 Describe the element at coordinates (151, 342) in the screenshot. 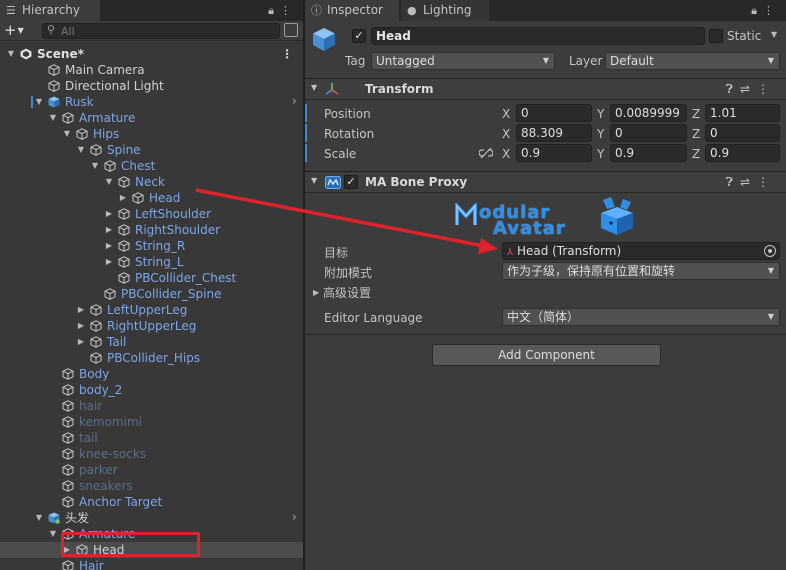

I see `hierarchy-row: ▶ Tail` at that location.